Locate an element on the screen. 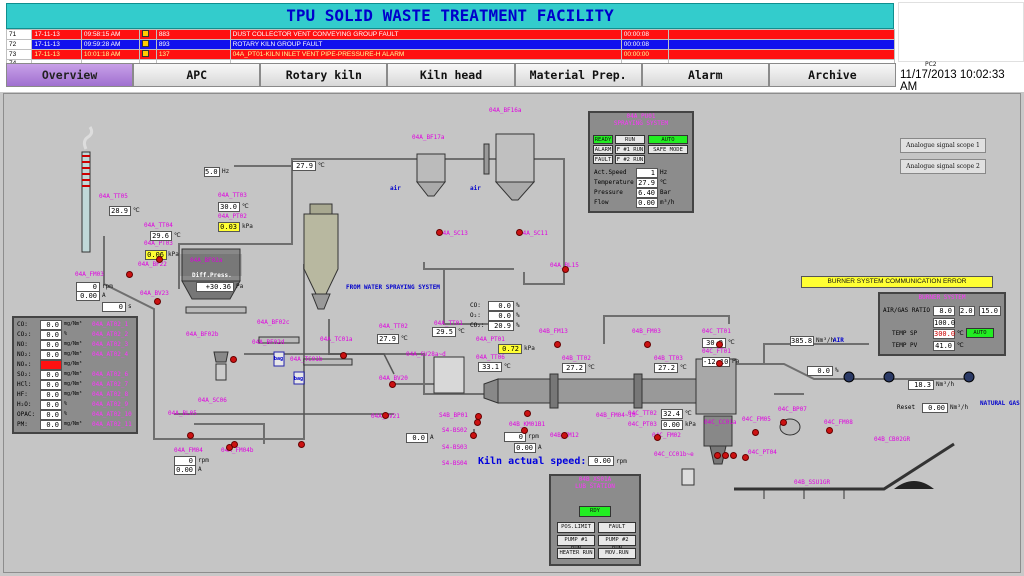 This screenshot has width=1024, height=576. kiln-speed-value: 0.00 is located at coordinates (601, 461).